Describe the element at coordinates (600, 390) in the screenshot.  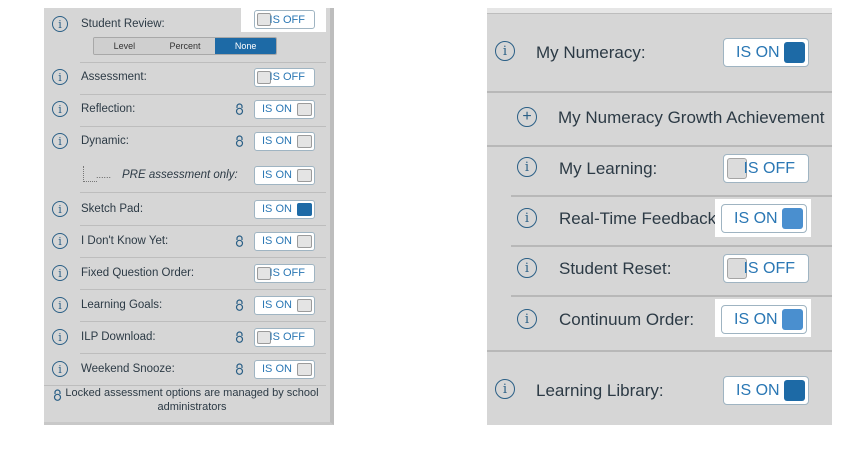
I see `learning-library-label: Learning Library:` at that location.